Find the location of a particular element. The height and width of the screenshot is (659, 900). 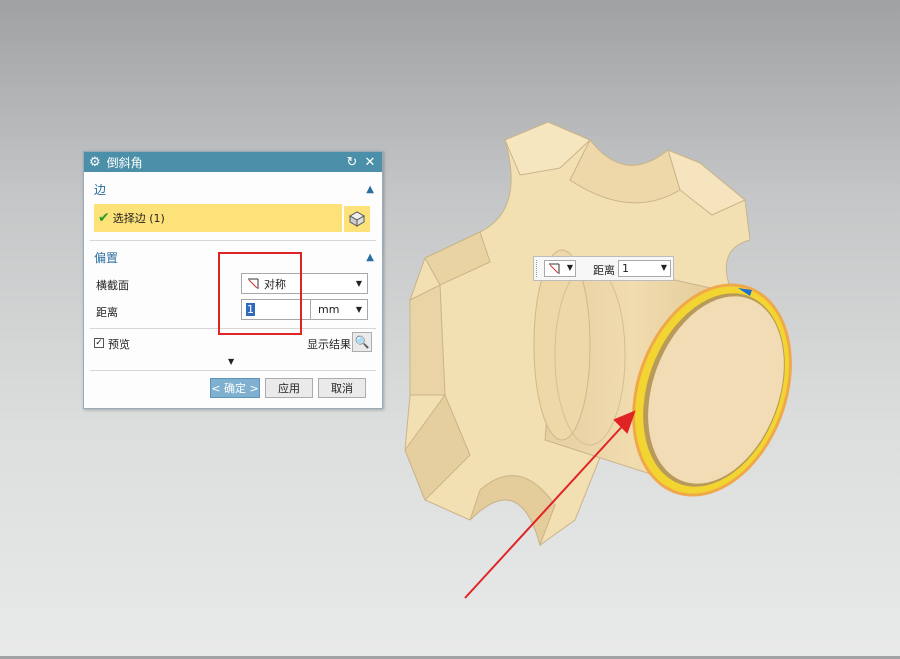

dialog-titlebar: ⚙ 倒斜角 ↻ ✕ is located at coordinates (233, 162).